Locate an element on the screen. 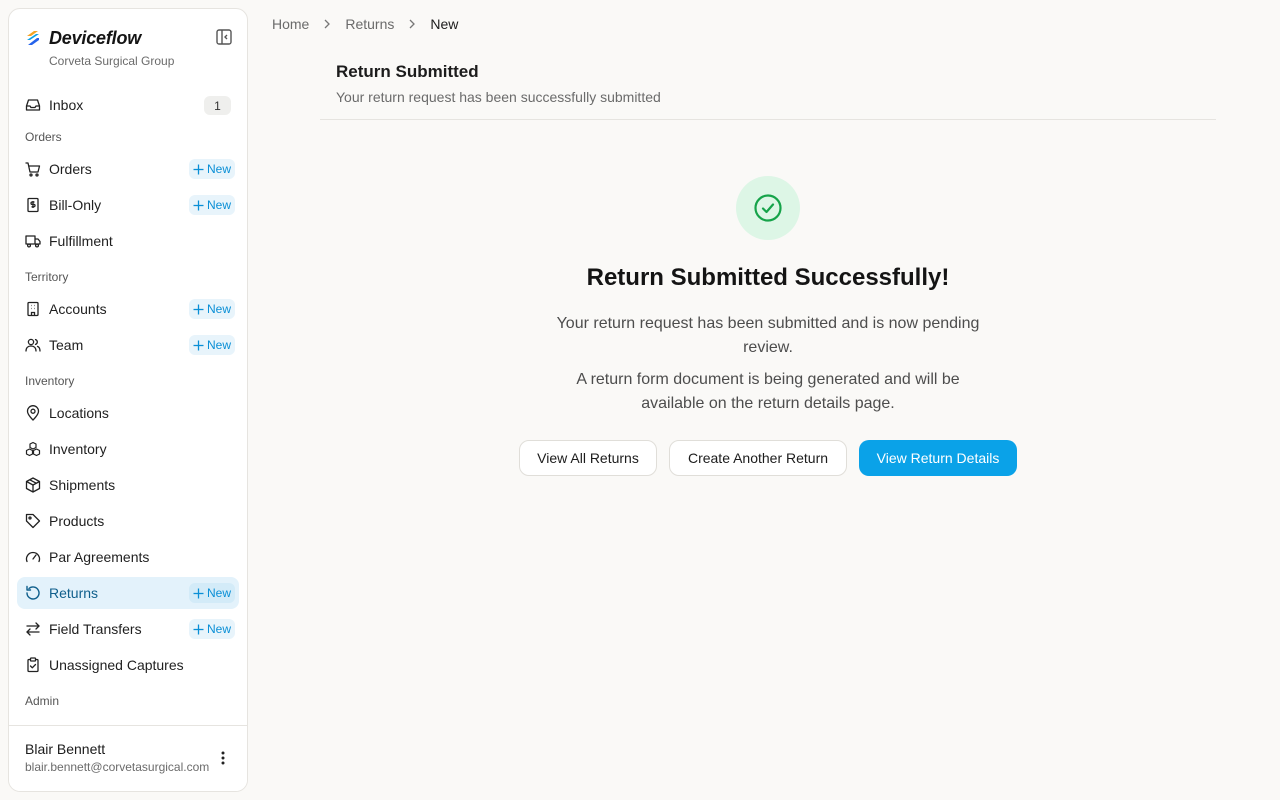 This screenshot has height=800, width=1280. user-email: blair.bennett@corvetasurgical.com is located at coordinates (117, 767).